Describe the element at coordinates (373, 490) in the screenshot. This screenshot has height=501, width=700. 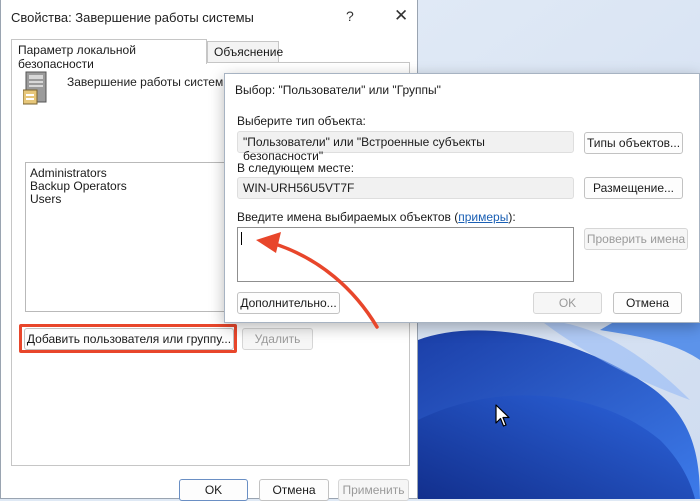
I see `apply-button: Применить` at that location.